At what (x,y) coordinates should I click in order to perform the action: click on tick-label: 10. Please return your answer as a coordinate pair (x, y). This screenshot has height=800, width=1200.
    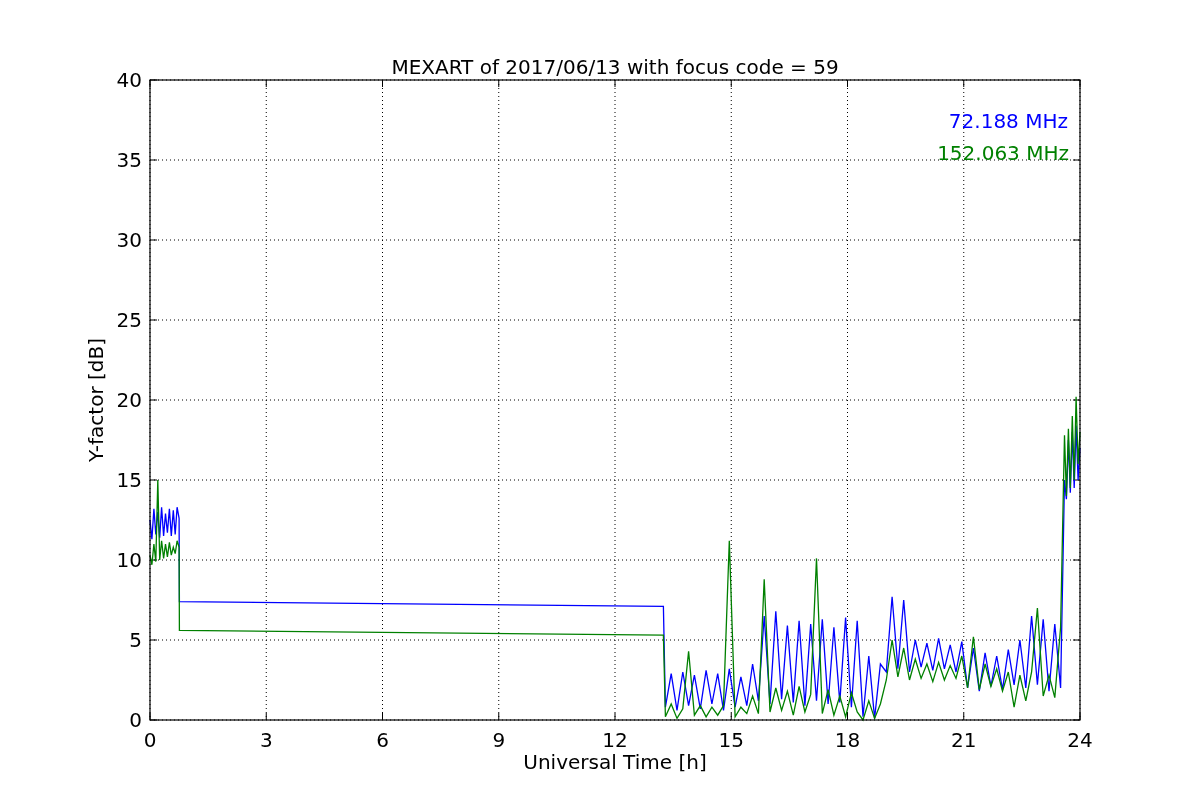
    Looking at the image, I should click on (129, 560).